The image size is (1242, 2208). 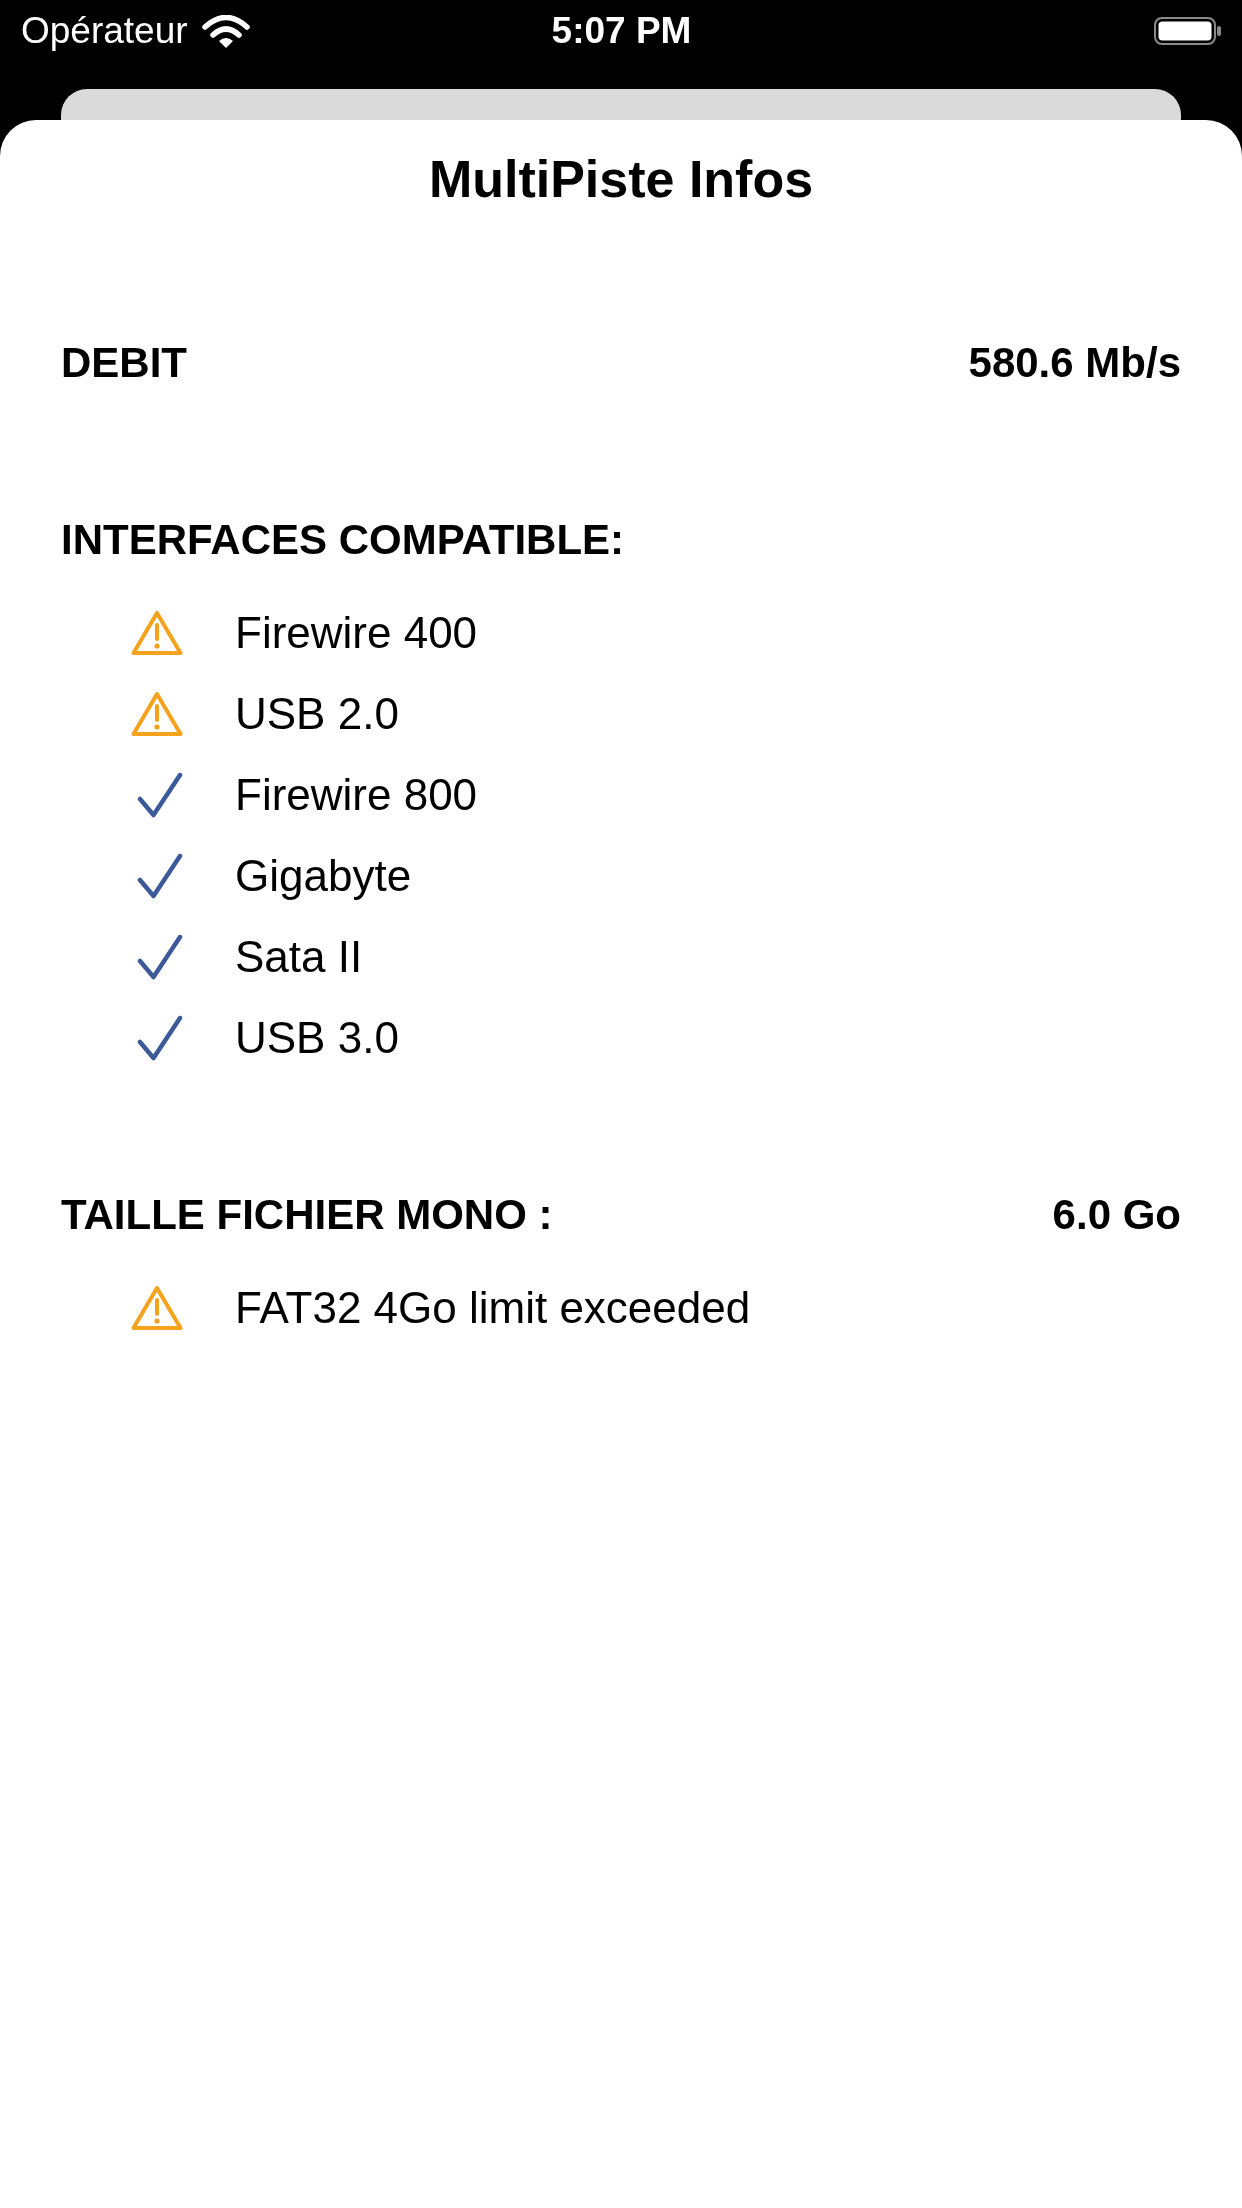 What do you see at coordinates (124, 363) in the screenshot?
I see `section-heading: DEBIT` at bounding box center [124, 363].